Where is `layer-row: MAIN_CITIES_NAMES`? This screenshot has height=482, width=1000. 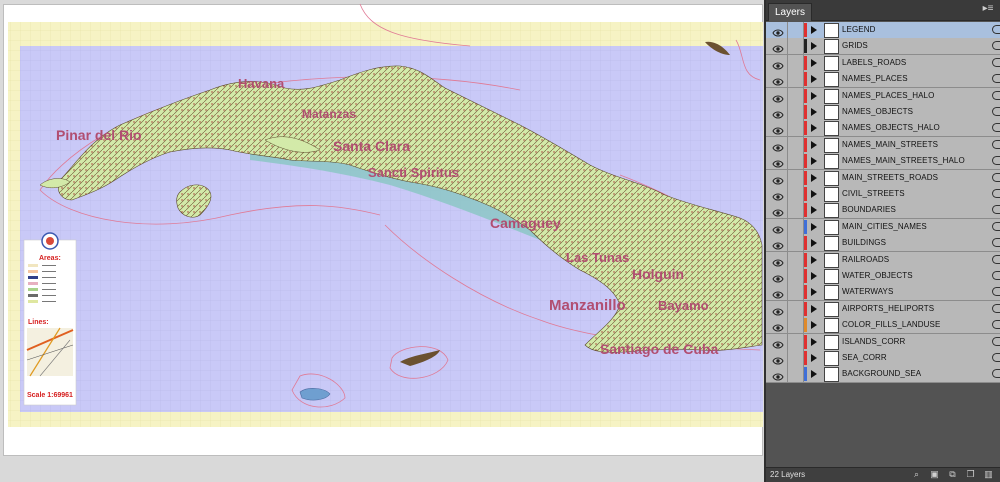 layer-row: MAIN_CITIES_NAMES is located at coordinates (883, 227).